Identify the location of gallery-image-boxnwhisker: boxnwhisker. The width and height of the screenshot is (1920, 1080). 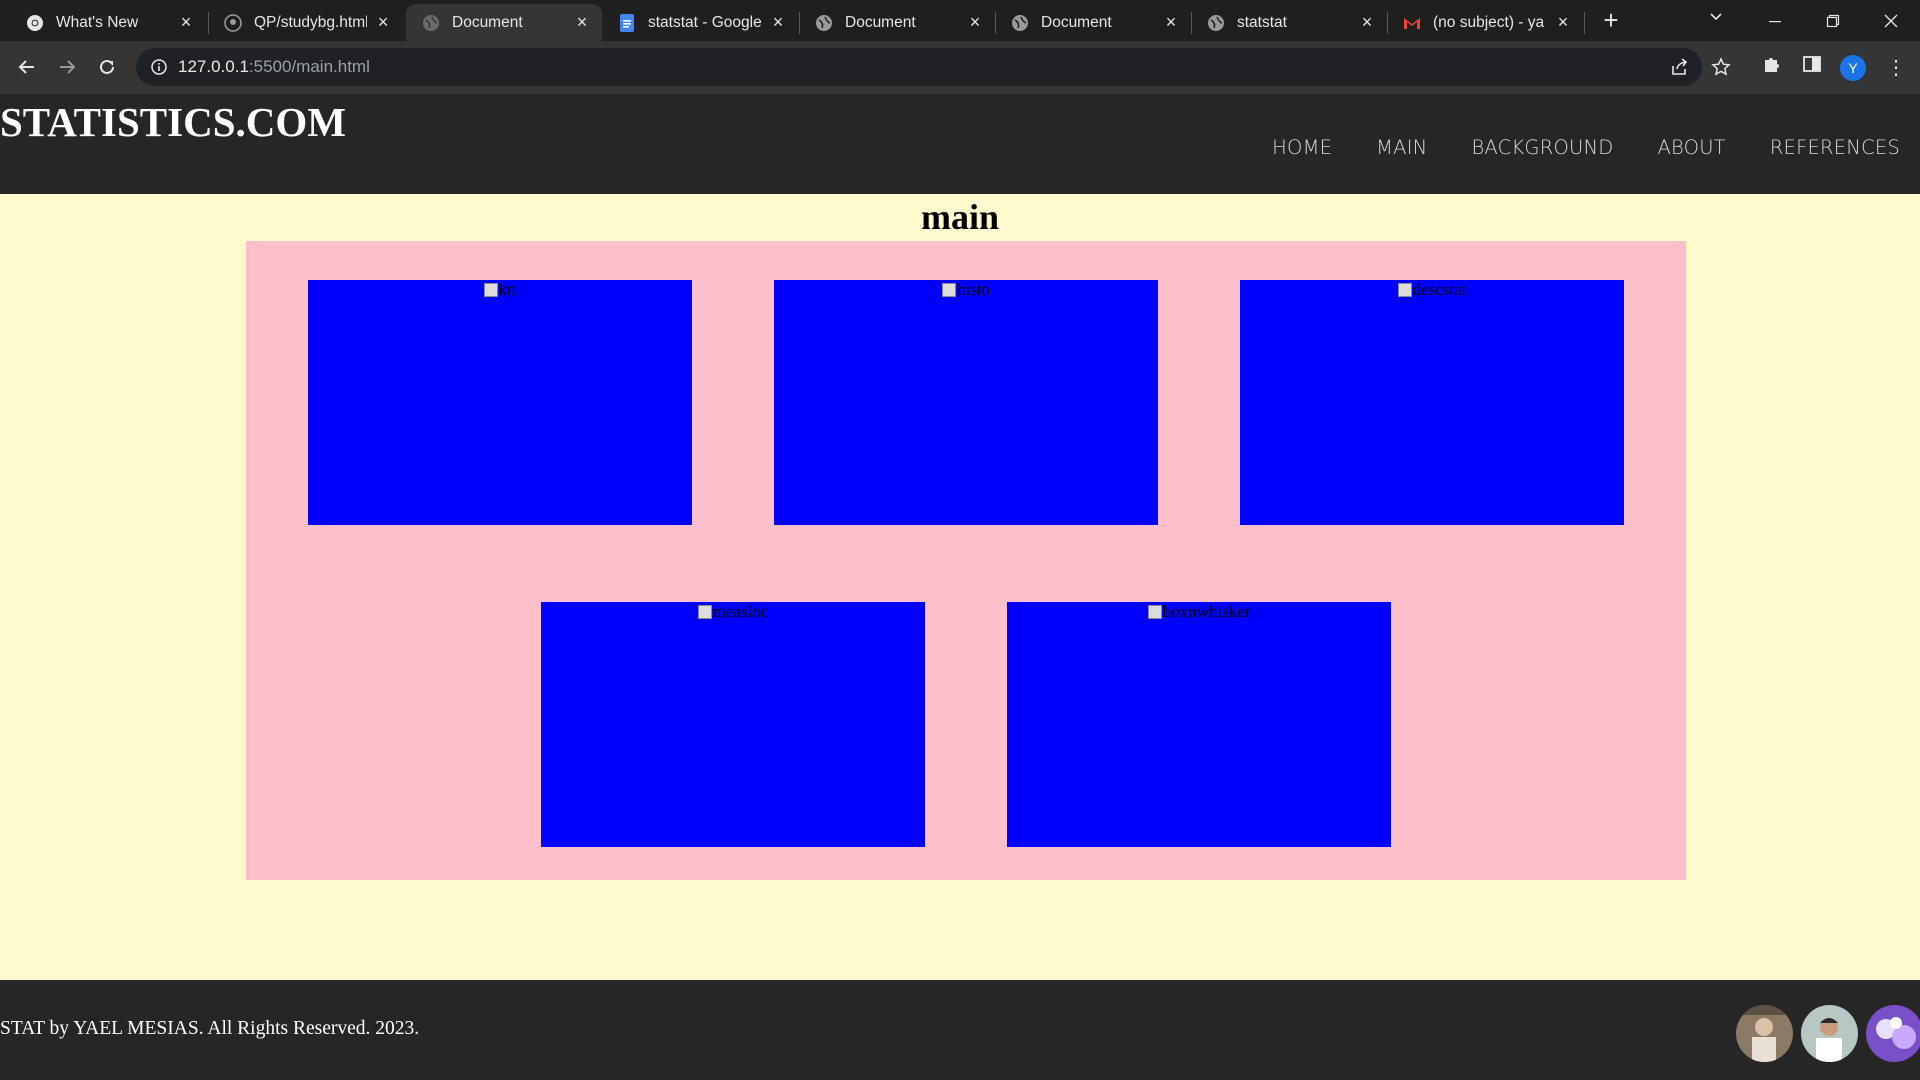
(1199, 724).